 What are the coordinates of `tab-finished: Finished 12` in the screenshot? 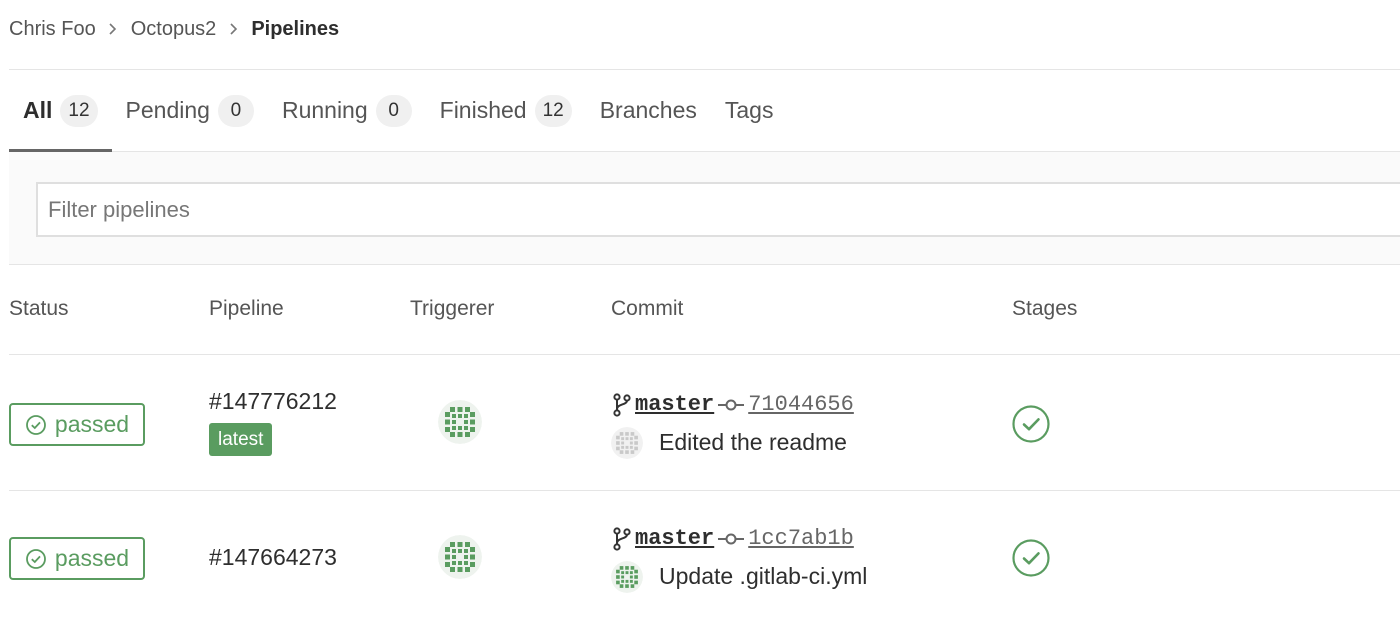 It's located at (506, 110).